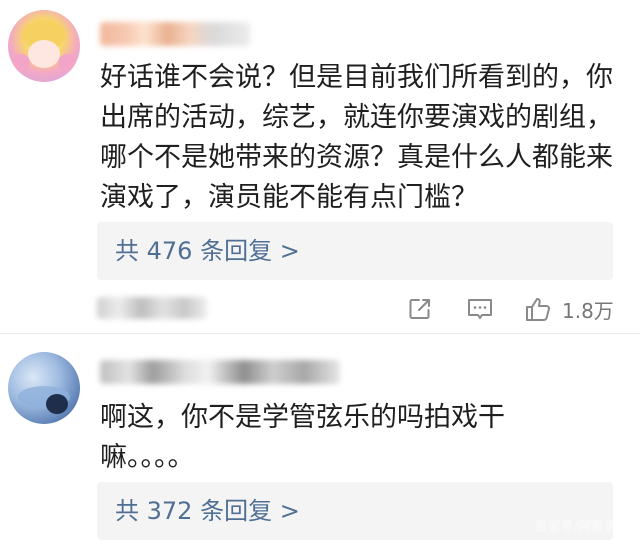 The width and height of the screenshot is (640, 545). I want to click on replies-label: 共 372 条回复 >, so click(207, 511).